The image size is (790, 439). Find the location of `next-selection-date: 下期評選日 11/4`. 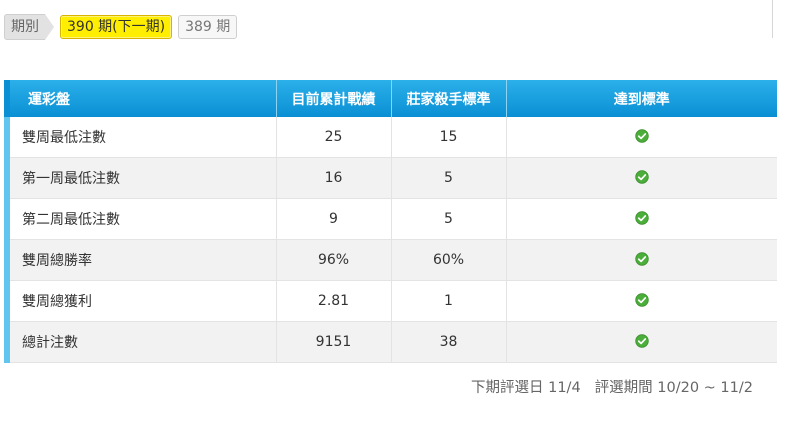

next-selection-date: 下期評選日 11/4 is located at coordinates (526, 388).